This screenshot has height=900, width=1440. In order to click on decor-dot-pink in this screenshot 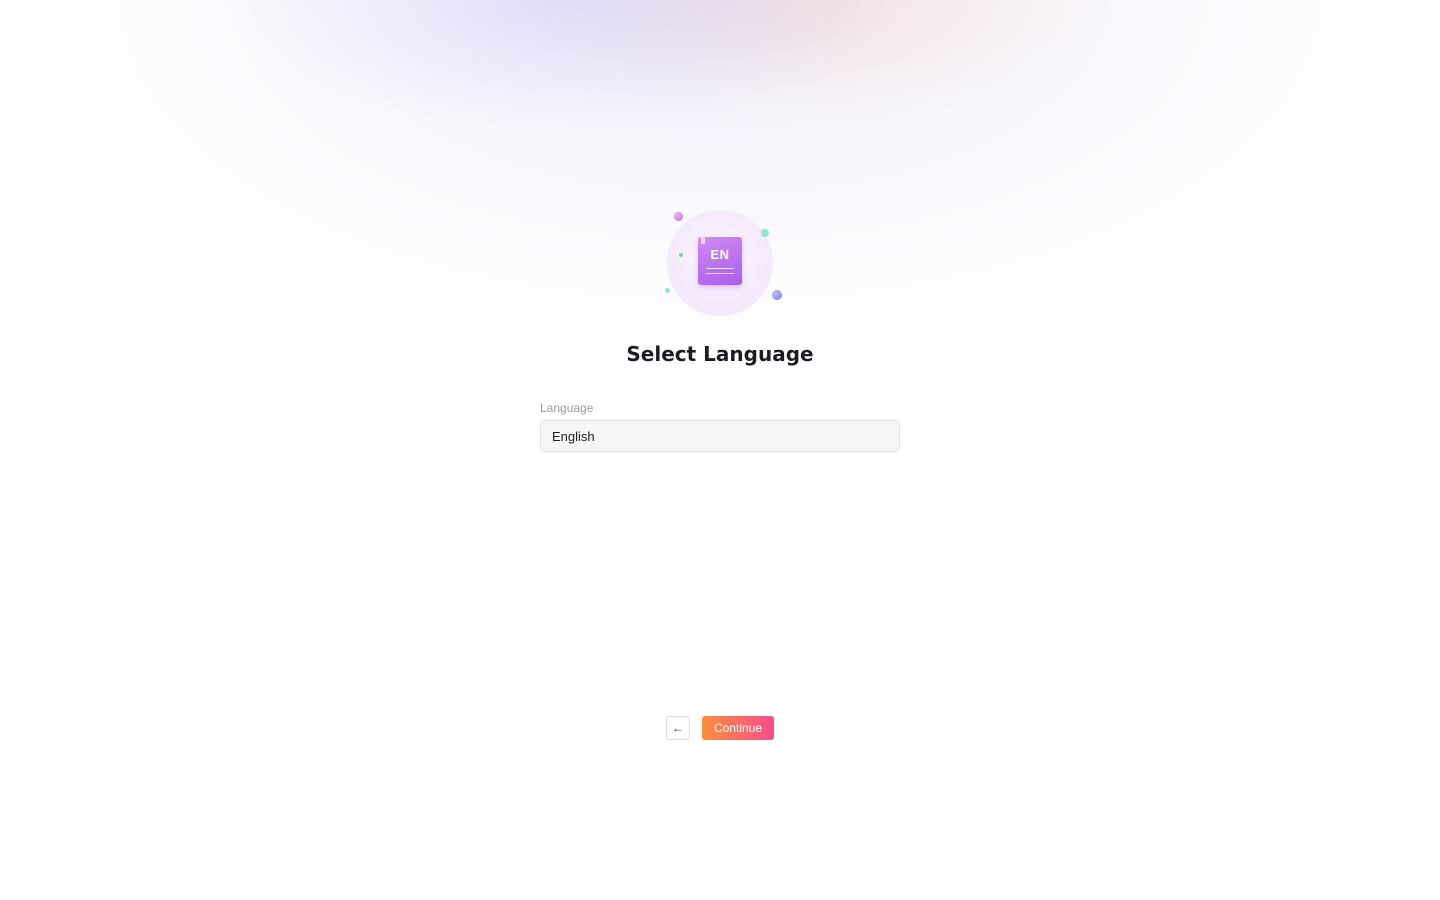, I will do `click(678, 216)`.